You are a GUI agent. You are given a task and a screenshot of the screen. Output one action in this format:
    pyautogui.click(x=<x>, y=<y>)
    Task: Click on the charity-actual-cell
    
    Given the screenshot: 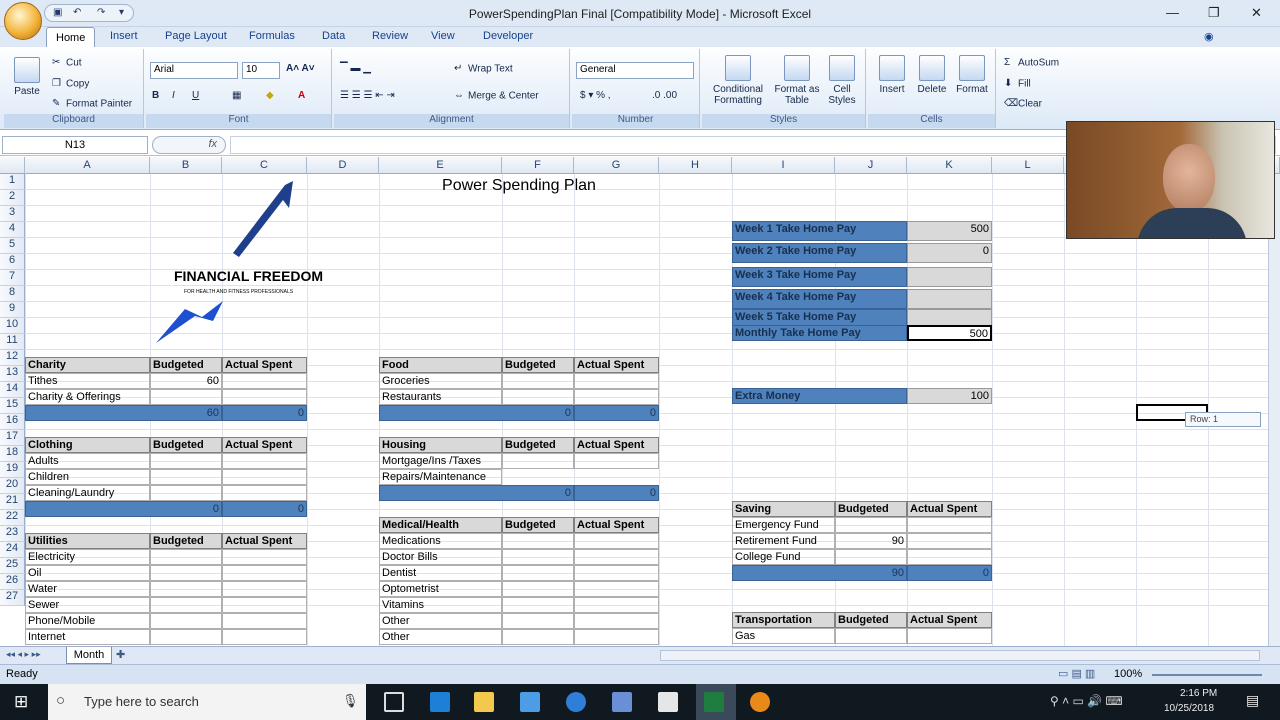 What is the action you would take?
    pyautogui.click(x=264, y=397)
    